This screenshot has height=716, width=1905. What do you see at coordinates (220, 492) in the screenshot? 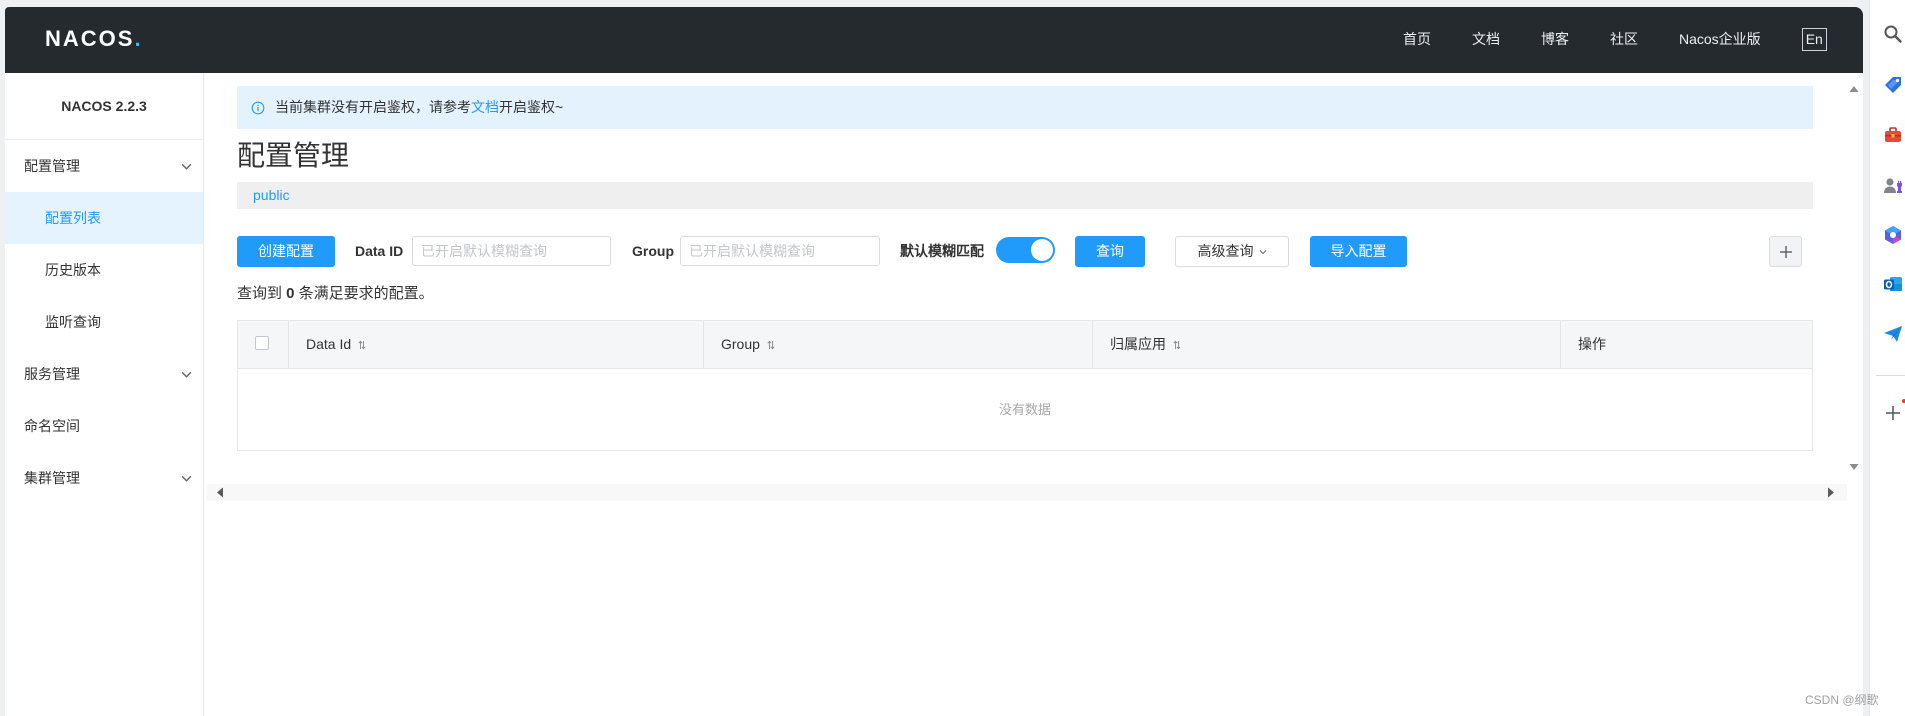
I see `scroll-left-arrow-icon` at bounding box center [220, 492].